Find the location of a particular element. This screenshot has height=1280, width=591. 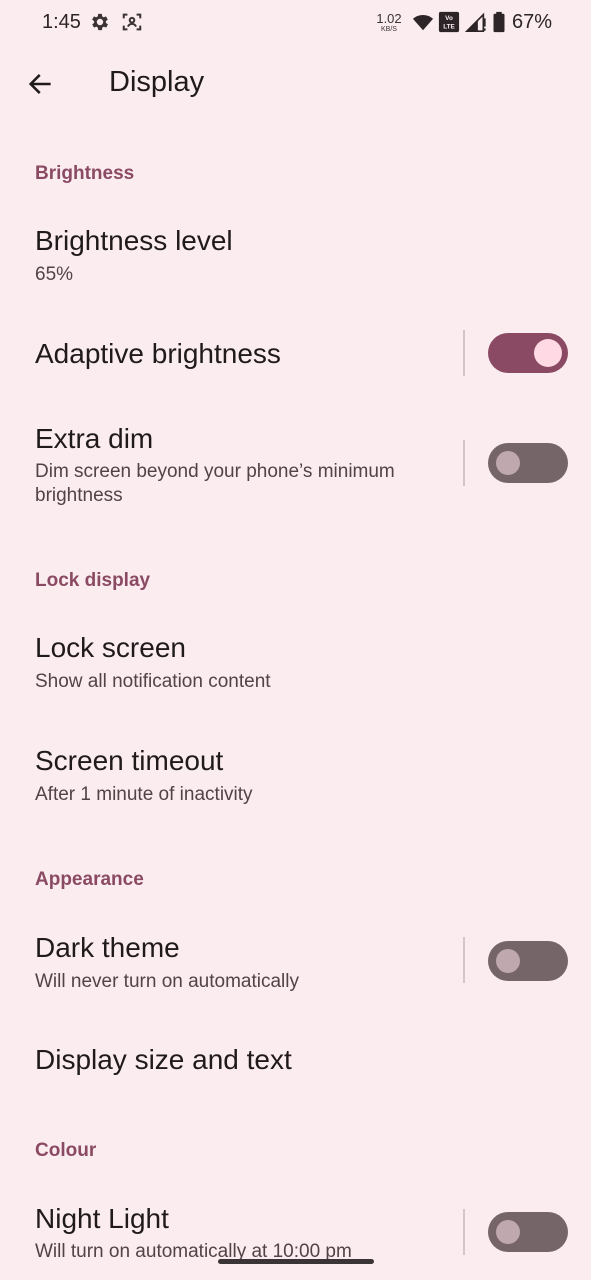

dark-theme-switch is located at coordinates (528, 961).